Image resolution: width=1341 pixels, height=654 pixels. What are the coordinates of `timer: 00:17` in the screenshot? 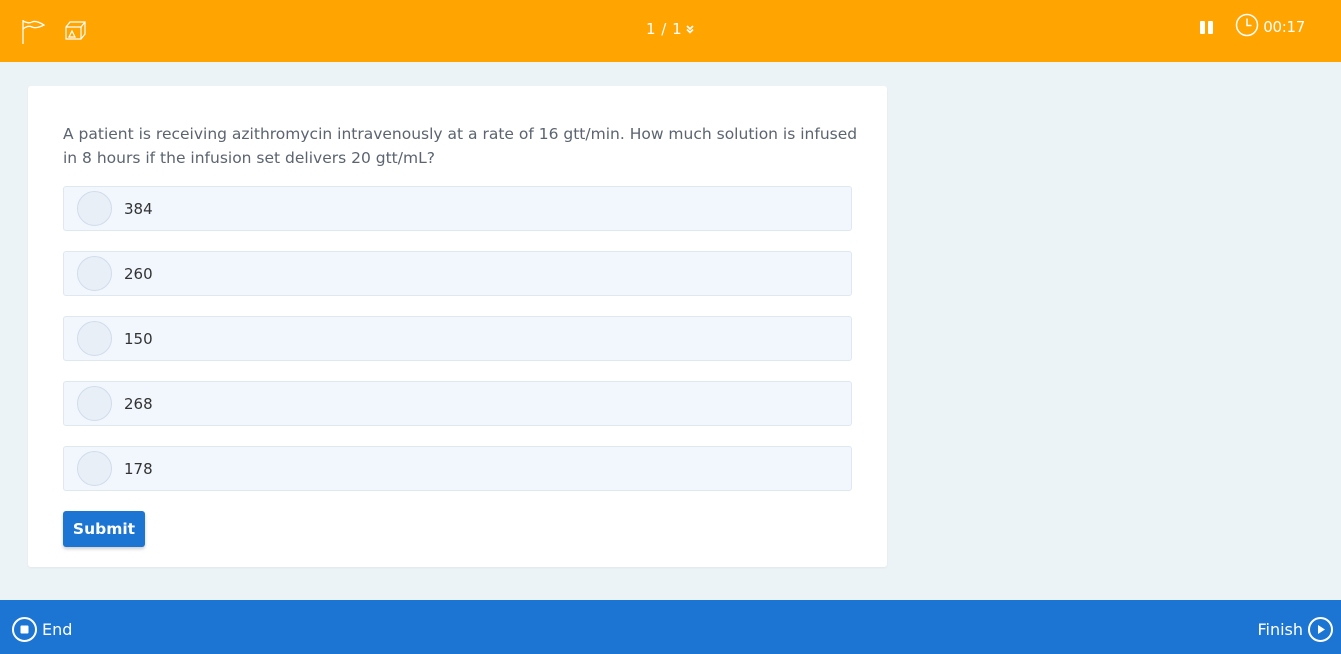 It's located at (1270, 27).